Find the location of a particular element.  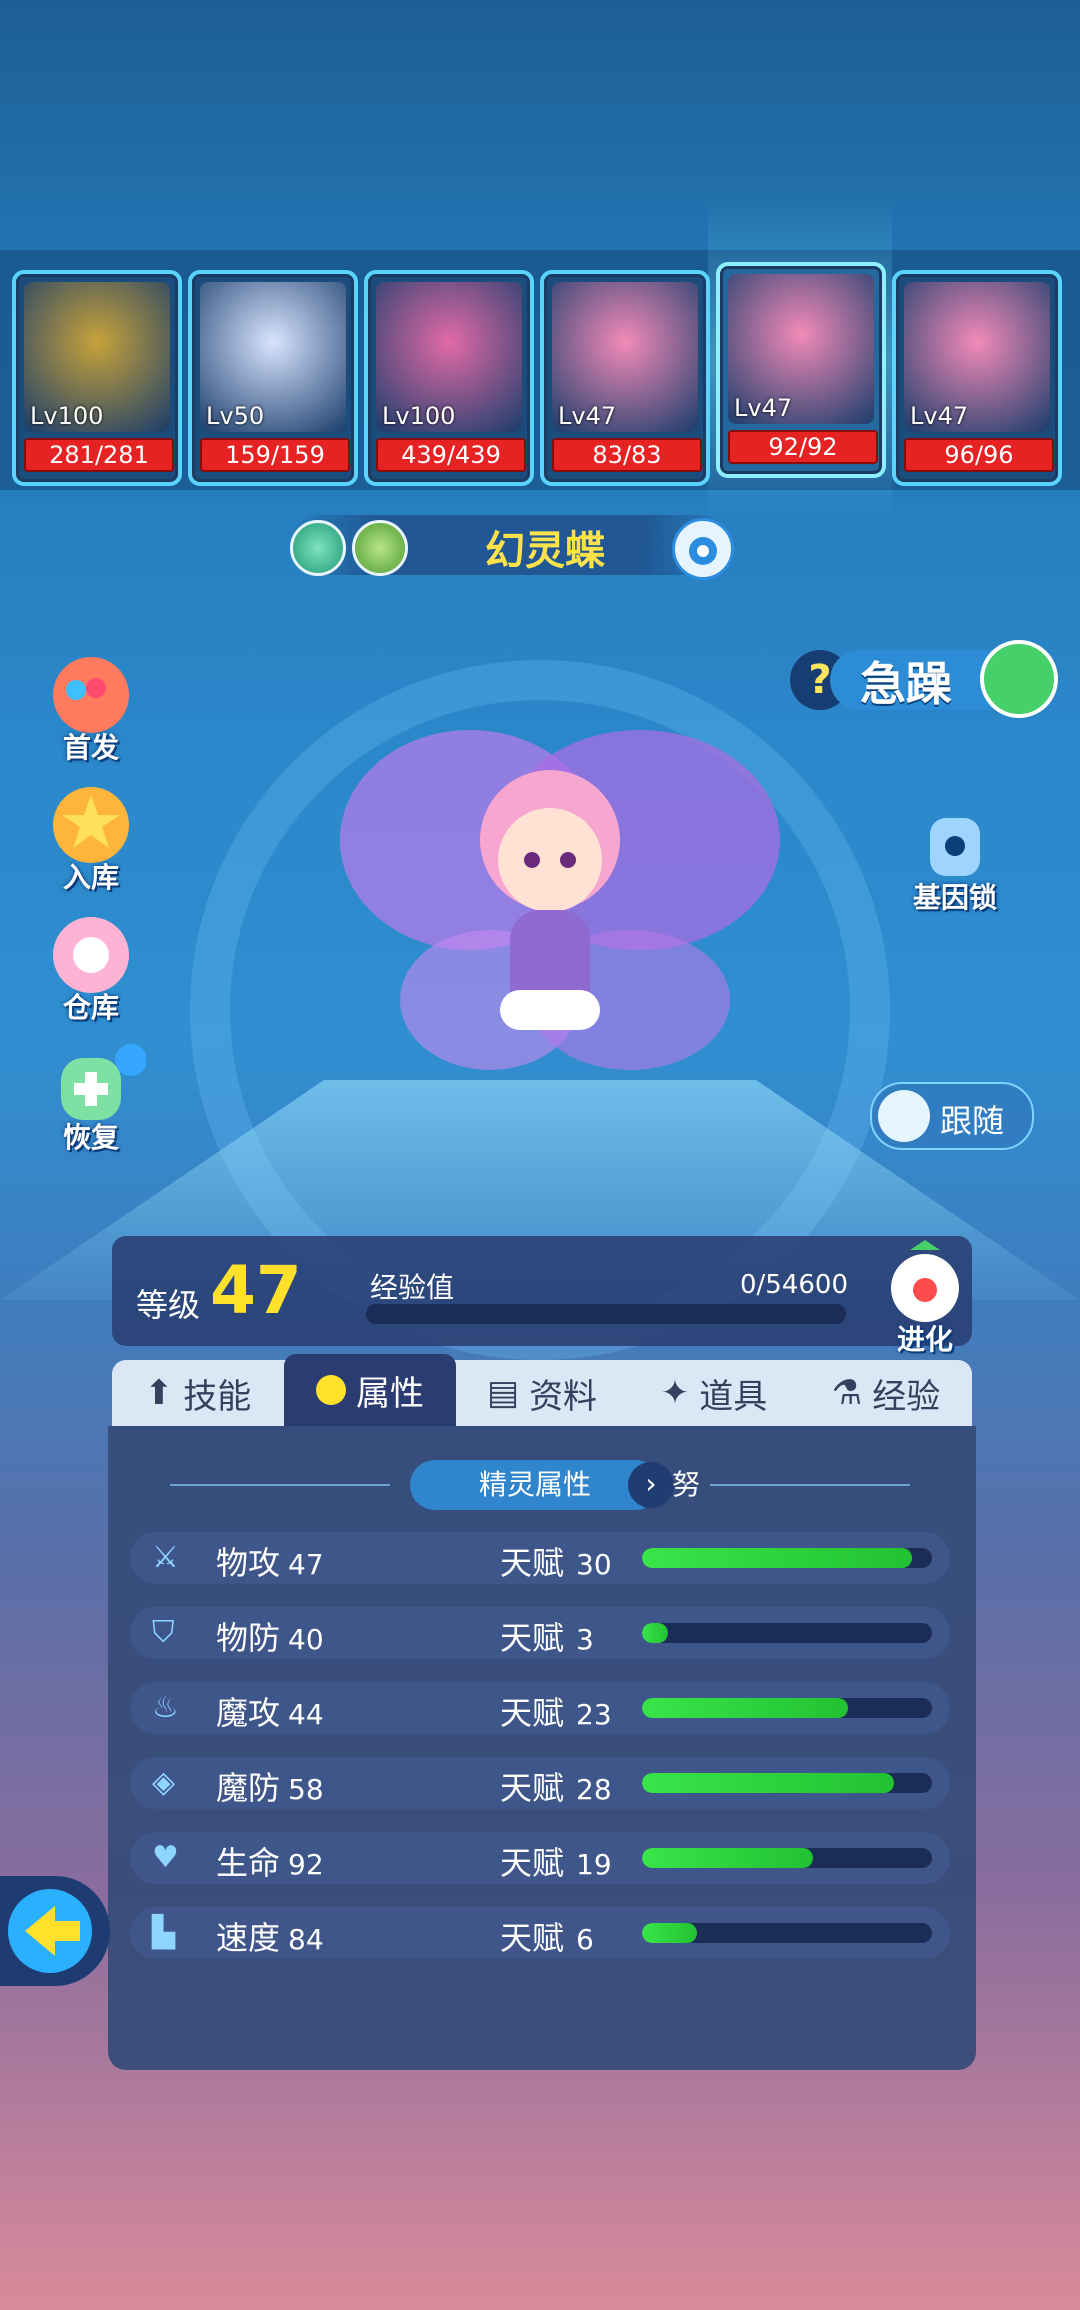

tab-profile-label: 资料 is located at coordinates (563, 1396).